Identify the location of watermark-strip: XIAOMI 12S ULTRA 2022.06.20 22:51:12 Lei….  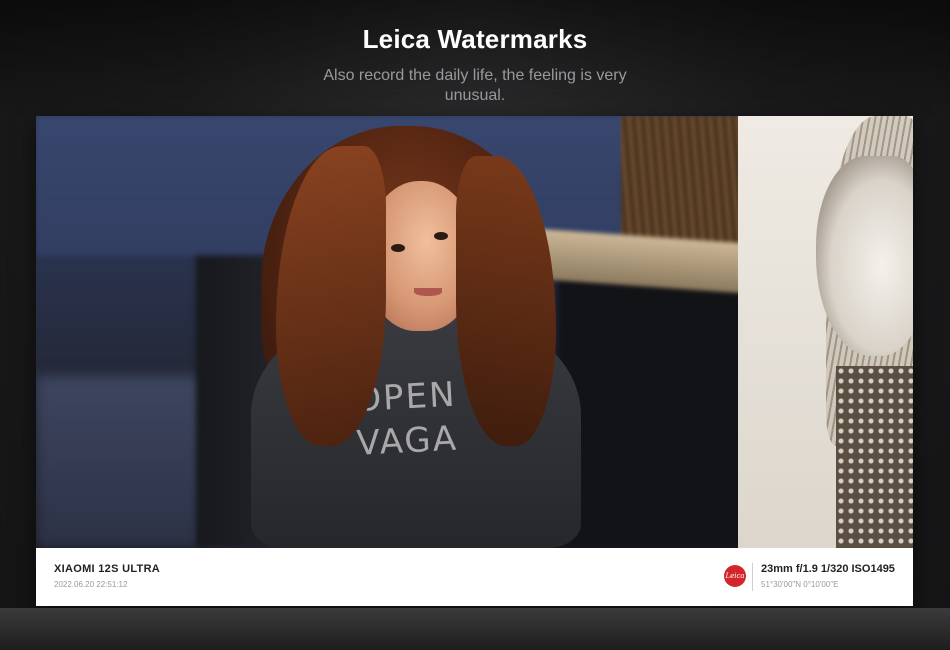
(474, 577).